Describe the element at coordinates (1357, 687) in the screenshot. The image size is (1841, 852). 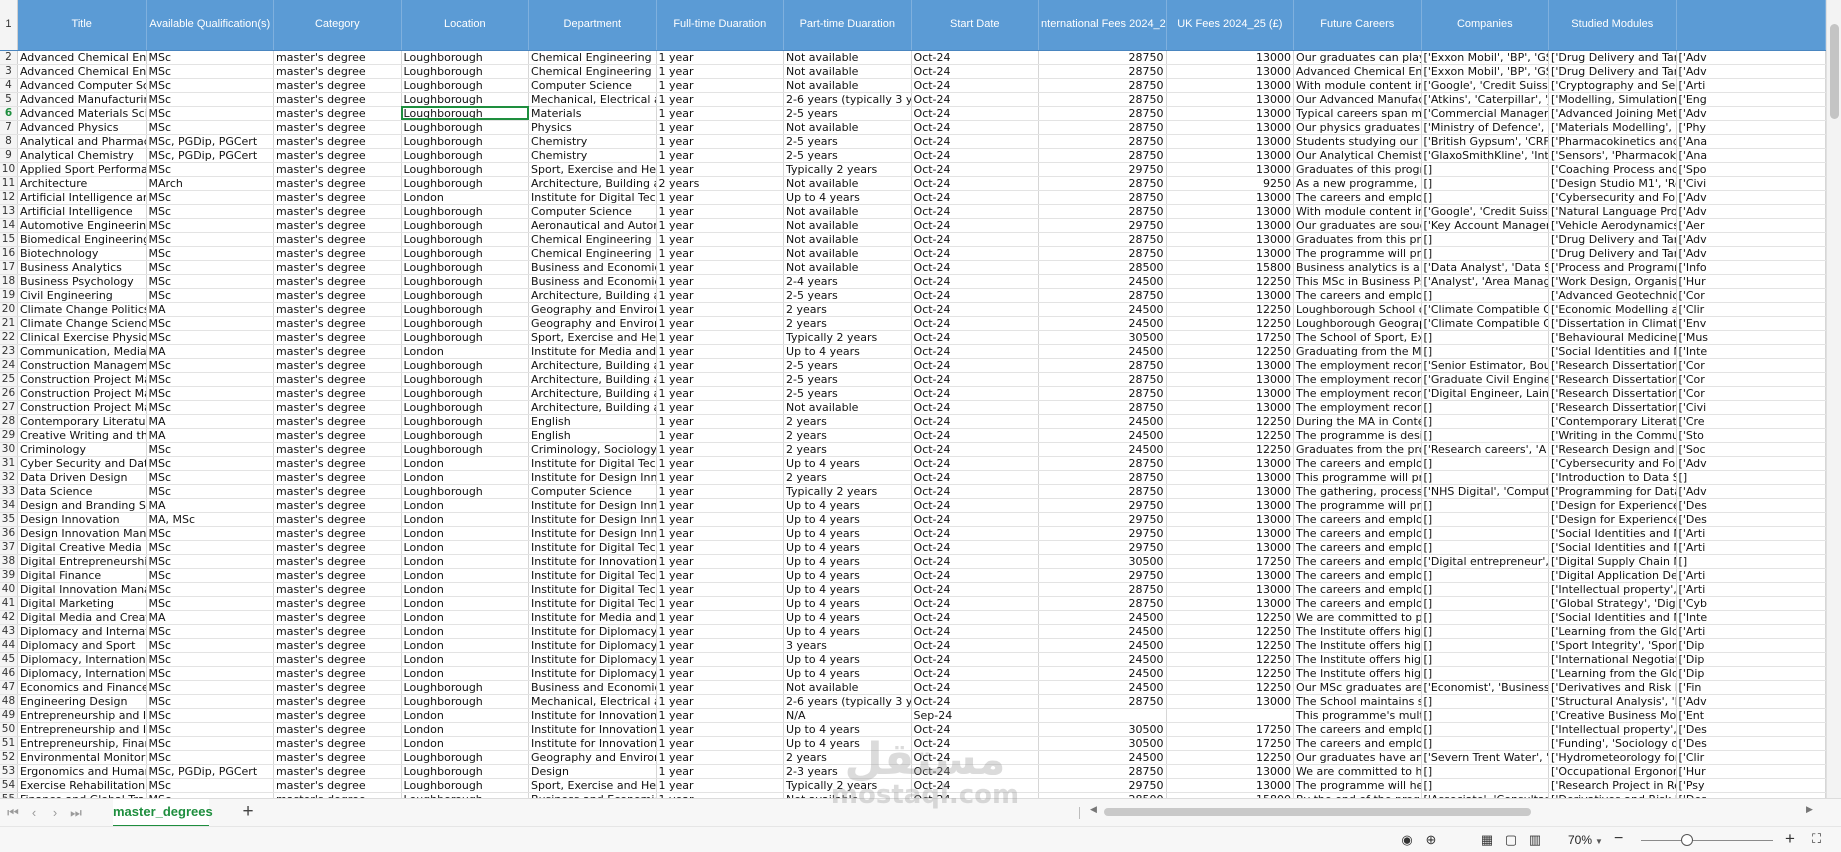
I see `table-cell: Our MSc graduates are in a strong p` at that location.